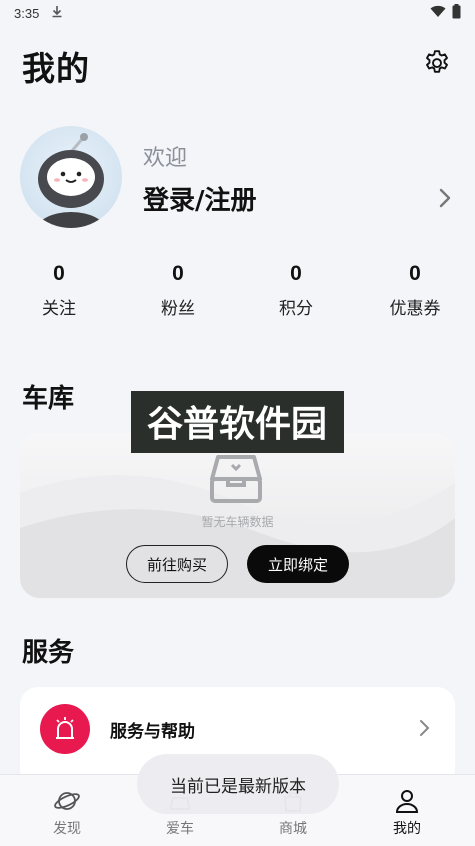  I want to click on settings-button, so click(437, 63).